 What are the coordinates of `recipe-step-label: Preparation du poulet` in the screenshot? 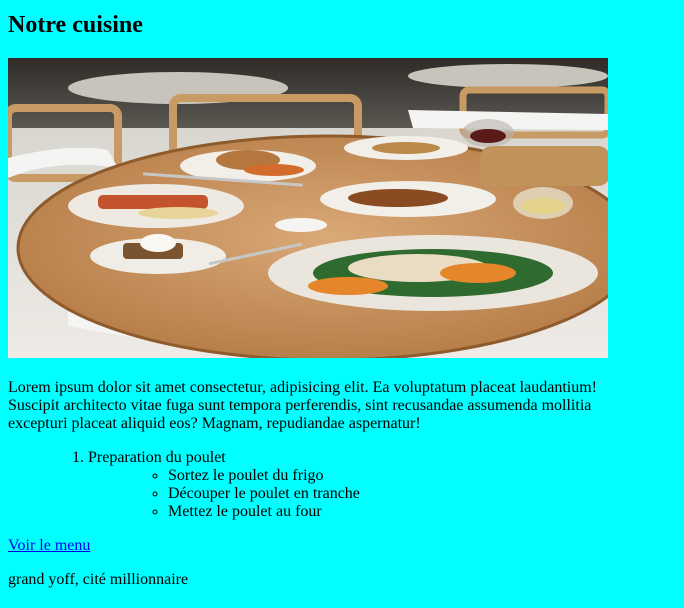 It's located at (157, 457).